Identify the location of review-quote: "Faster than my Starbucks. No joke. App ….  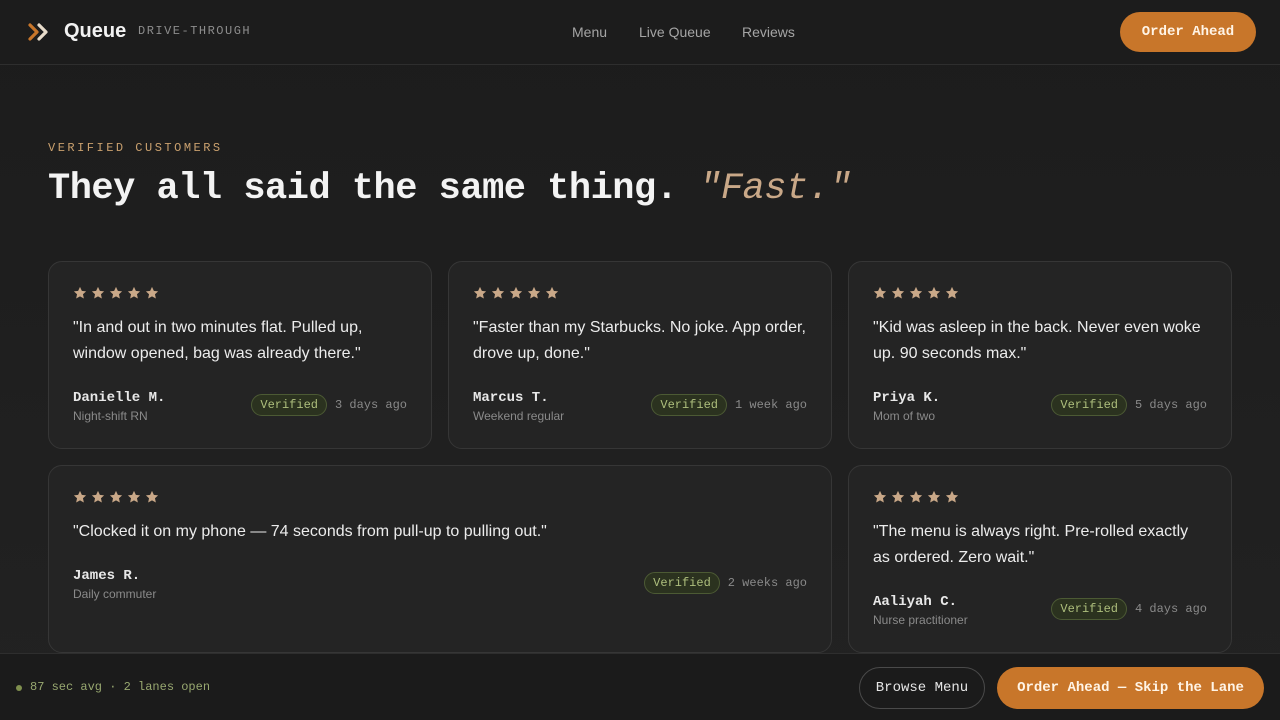
(639, 340).